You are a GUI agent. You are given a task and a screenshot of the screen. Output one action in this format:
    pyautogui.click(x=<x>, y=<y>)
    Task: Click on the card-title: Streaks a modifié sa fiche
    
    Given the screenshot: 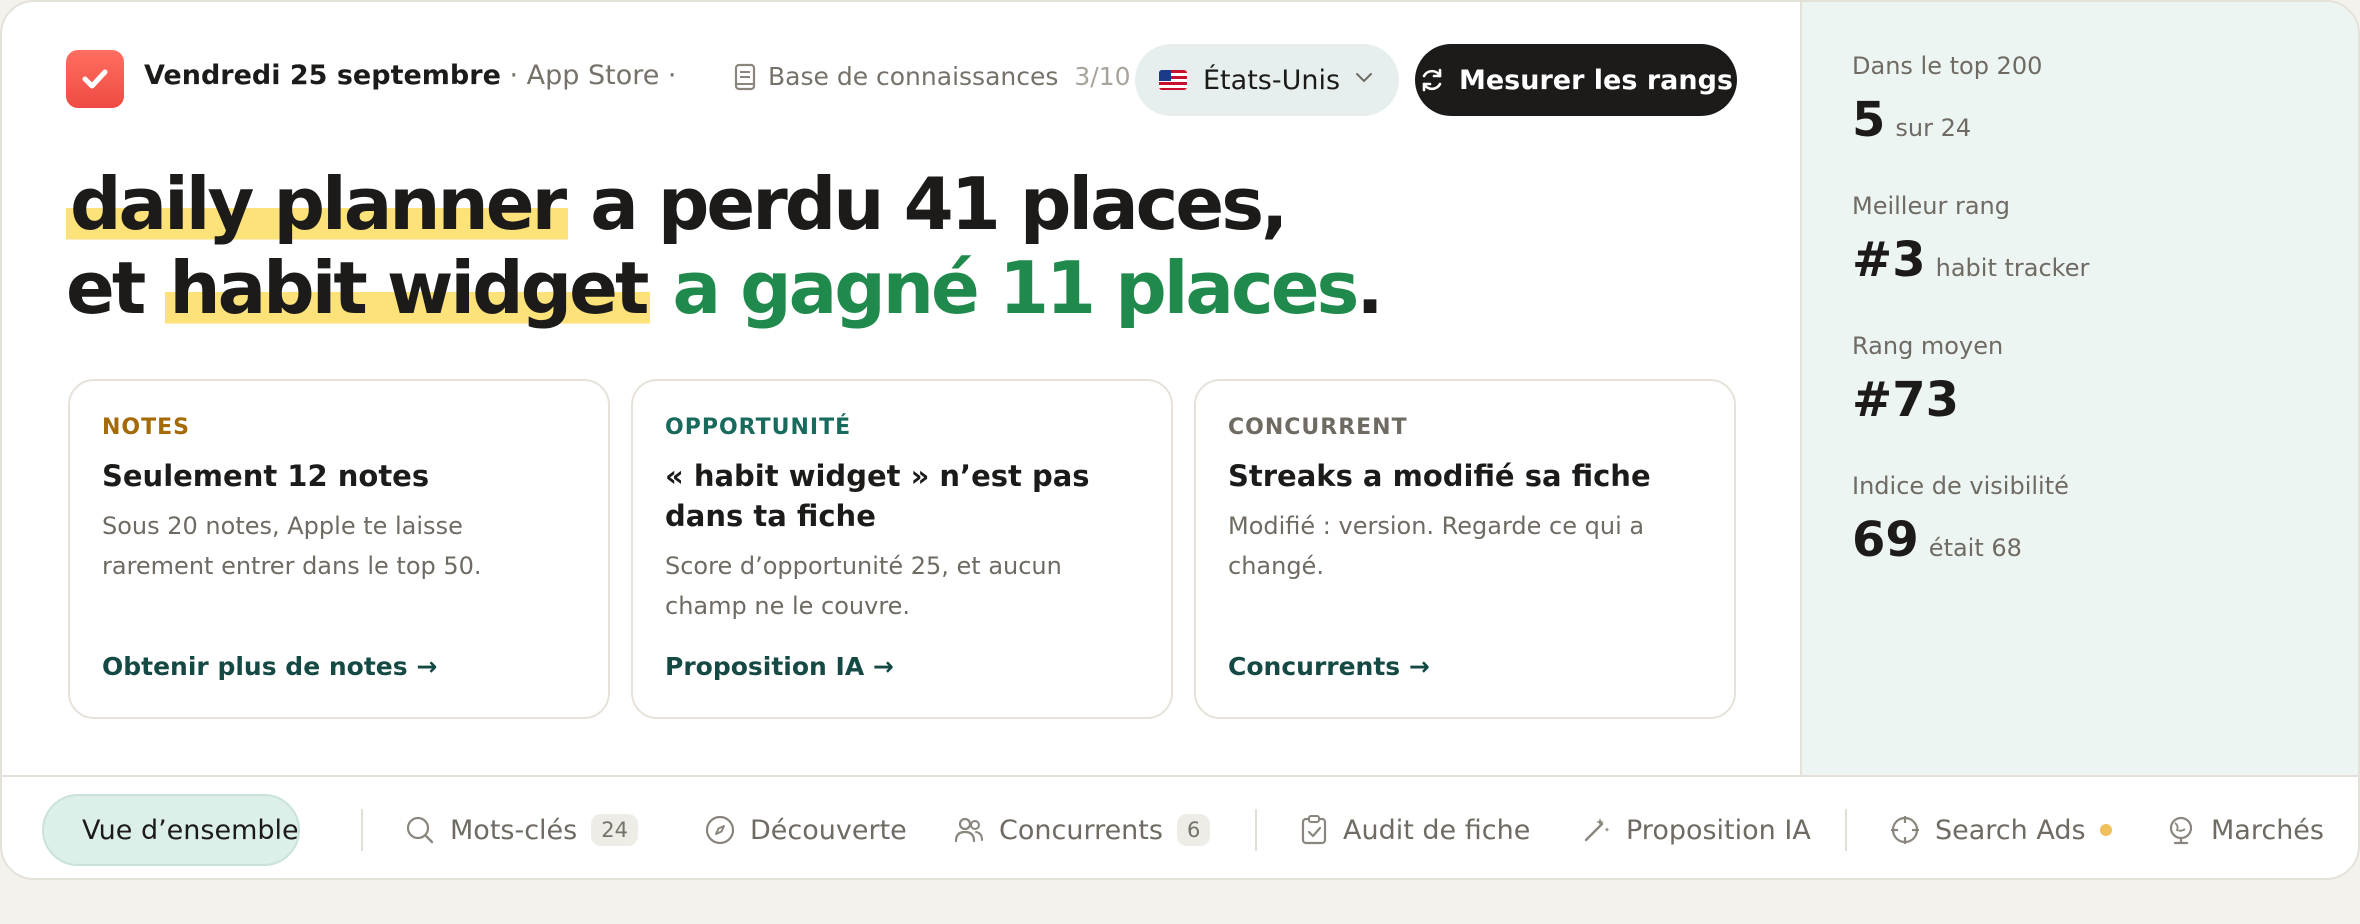 What is the action you would take?
    pyautogui.click(x=1439, y=476)
    